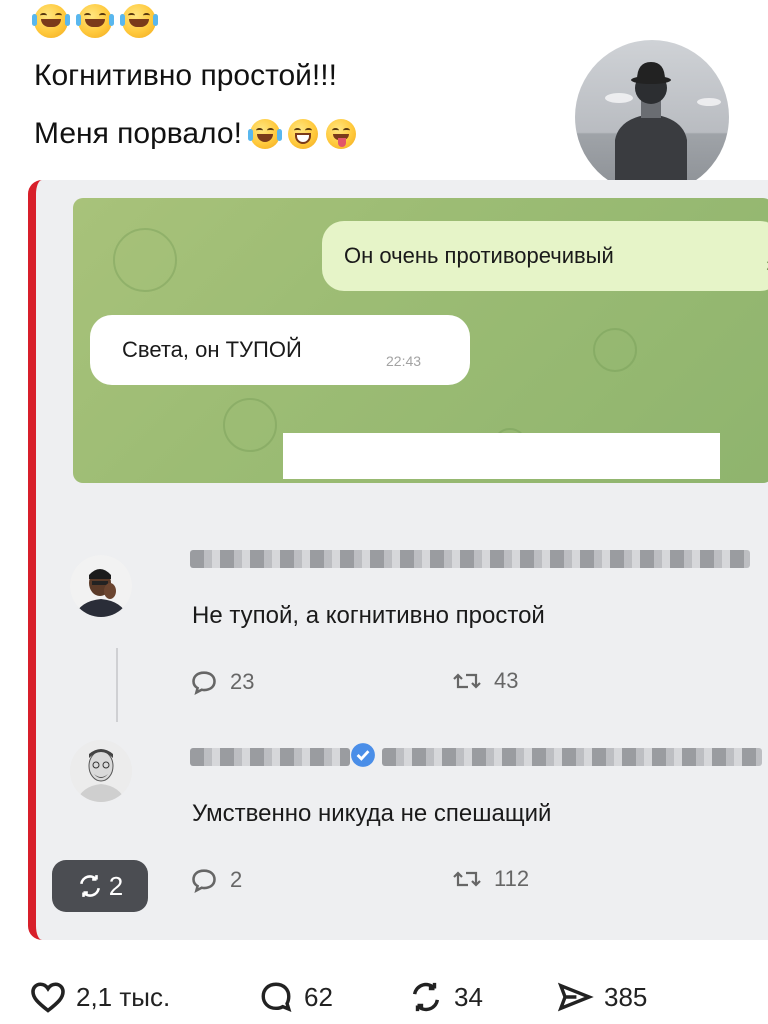 This screenshot has height=1024, width=768. What do you see at coordinates (318, 996) in the screenshot?
I see `comment-count: 62` at bounding box center [318, 996].